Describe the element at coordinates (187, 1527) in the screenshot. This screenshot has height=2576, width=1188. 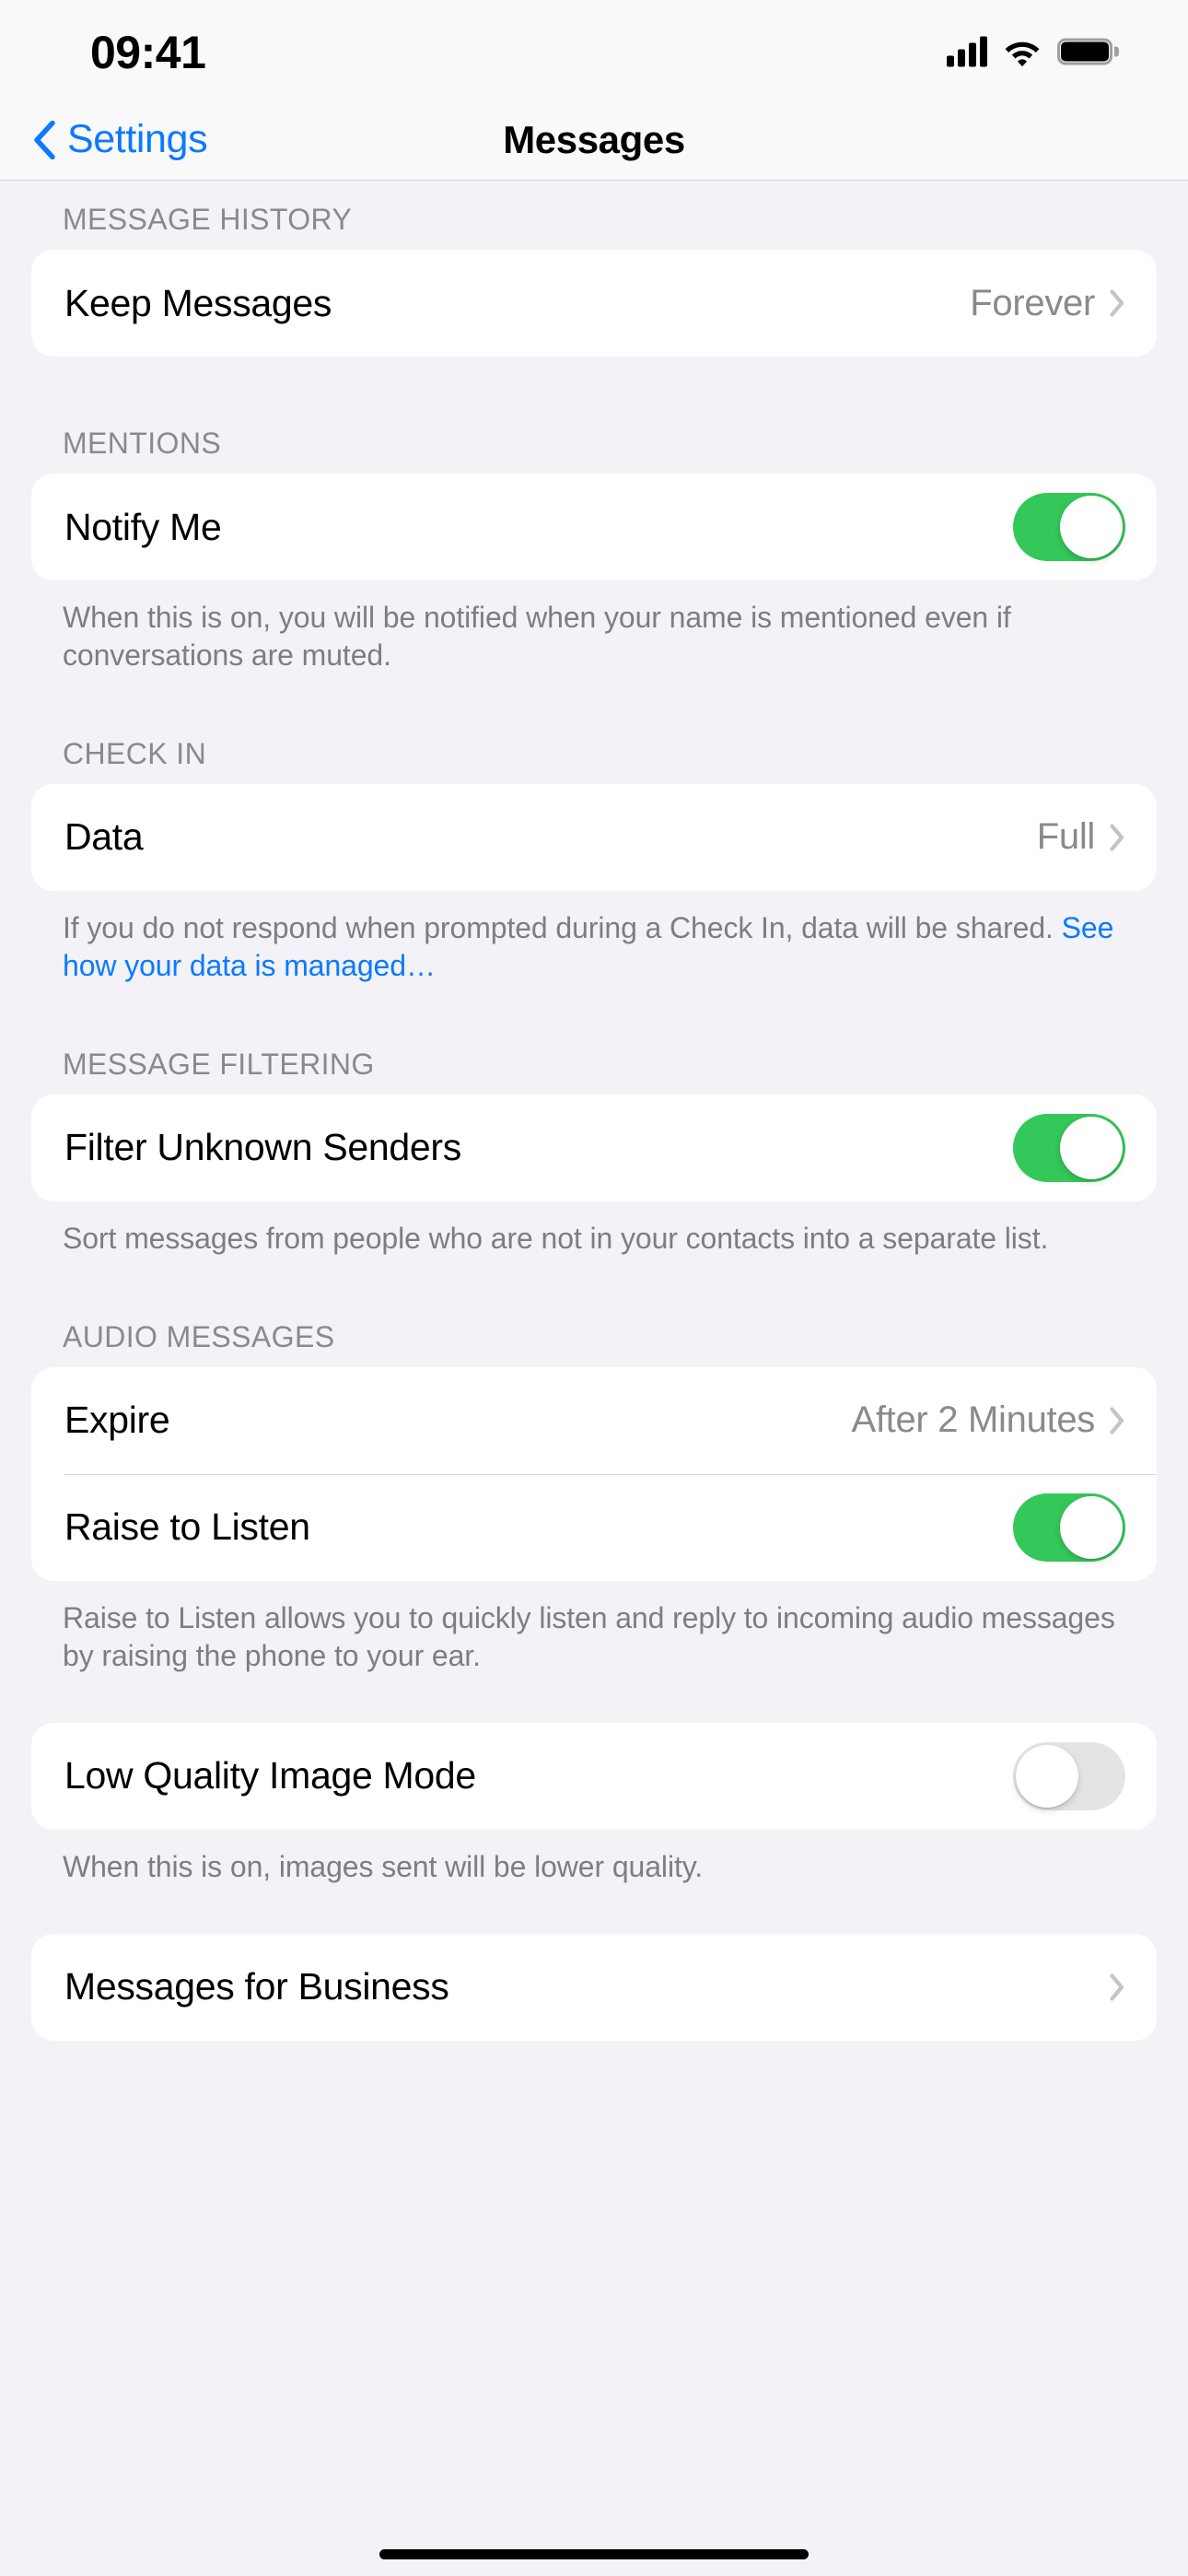
I see `row-label: Raise to Listen` at that location.